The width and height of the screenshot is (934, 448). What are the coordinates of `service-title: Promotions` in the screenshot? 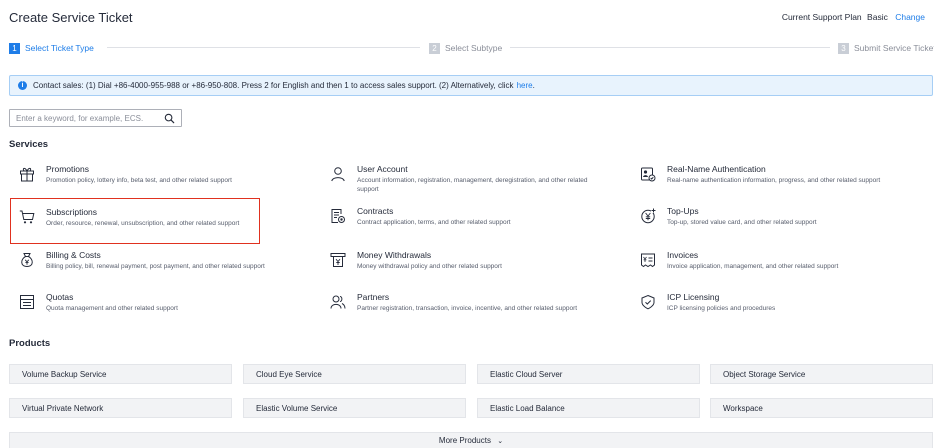 It's located at (67, 169).